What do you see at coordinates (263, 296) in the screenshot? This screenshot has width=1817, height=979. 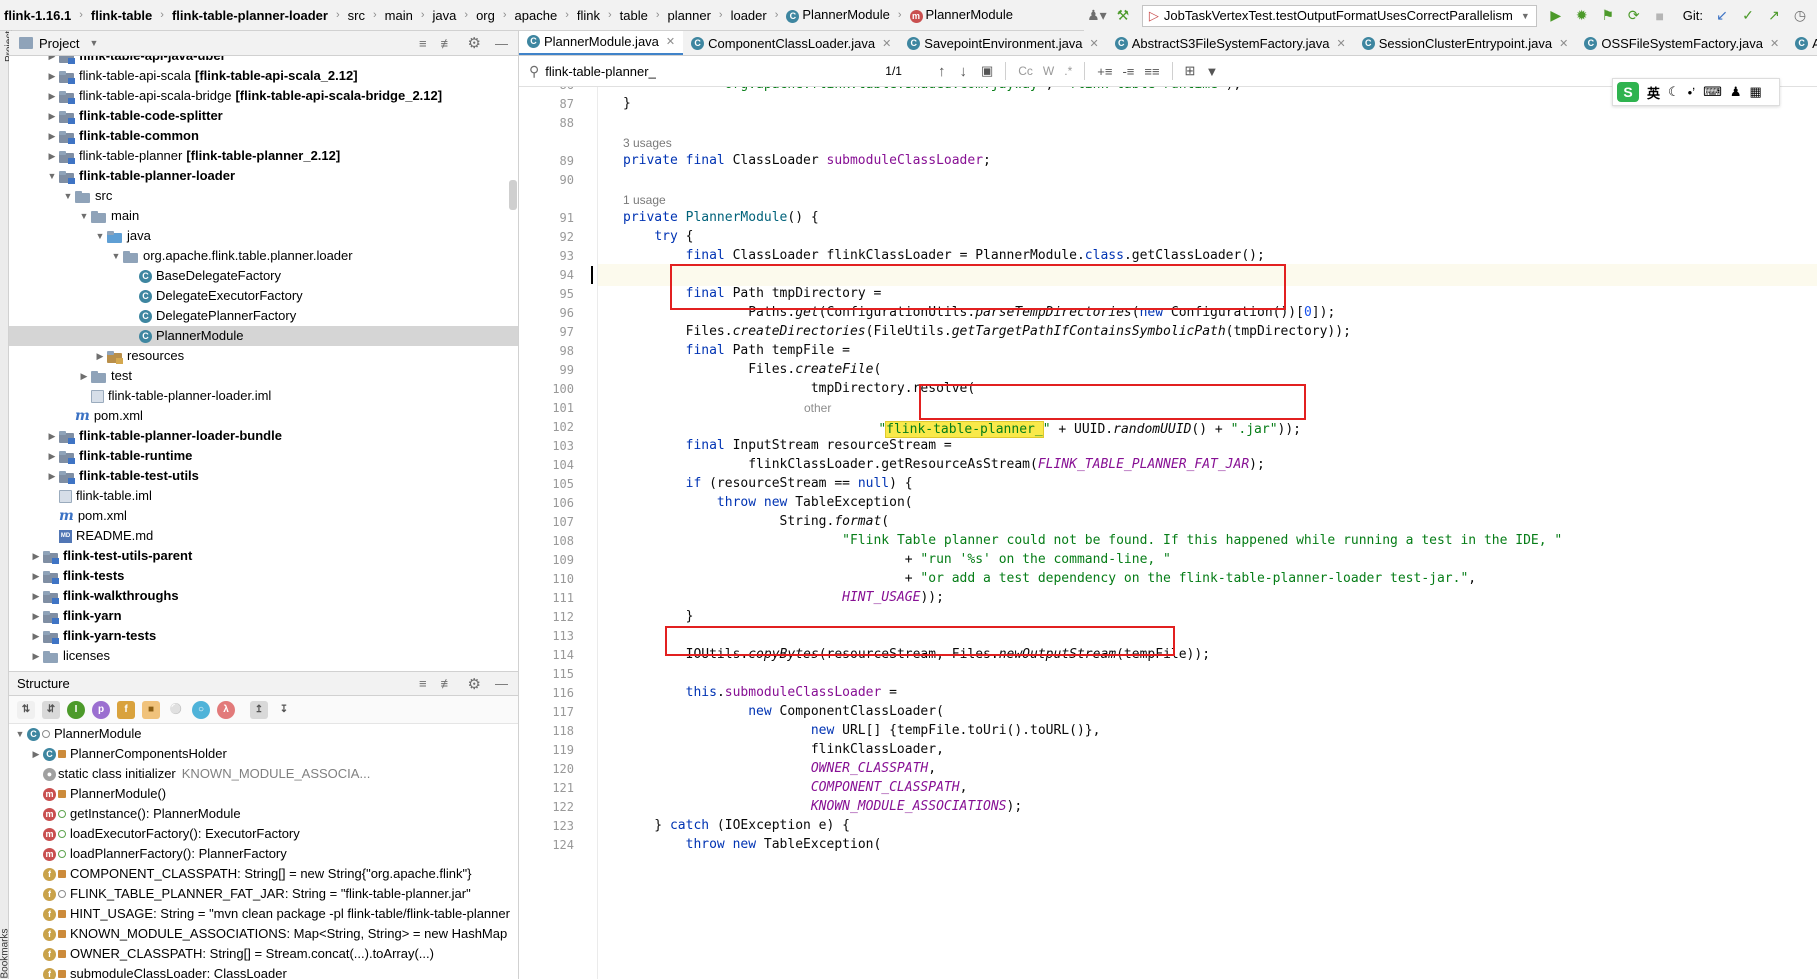 I see `tree-item: C DelegateExecutorFactory` at bounding box center [263, 296].